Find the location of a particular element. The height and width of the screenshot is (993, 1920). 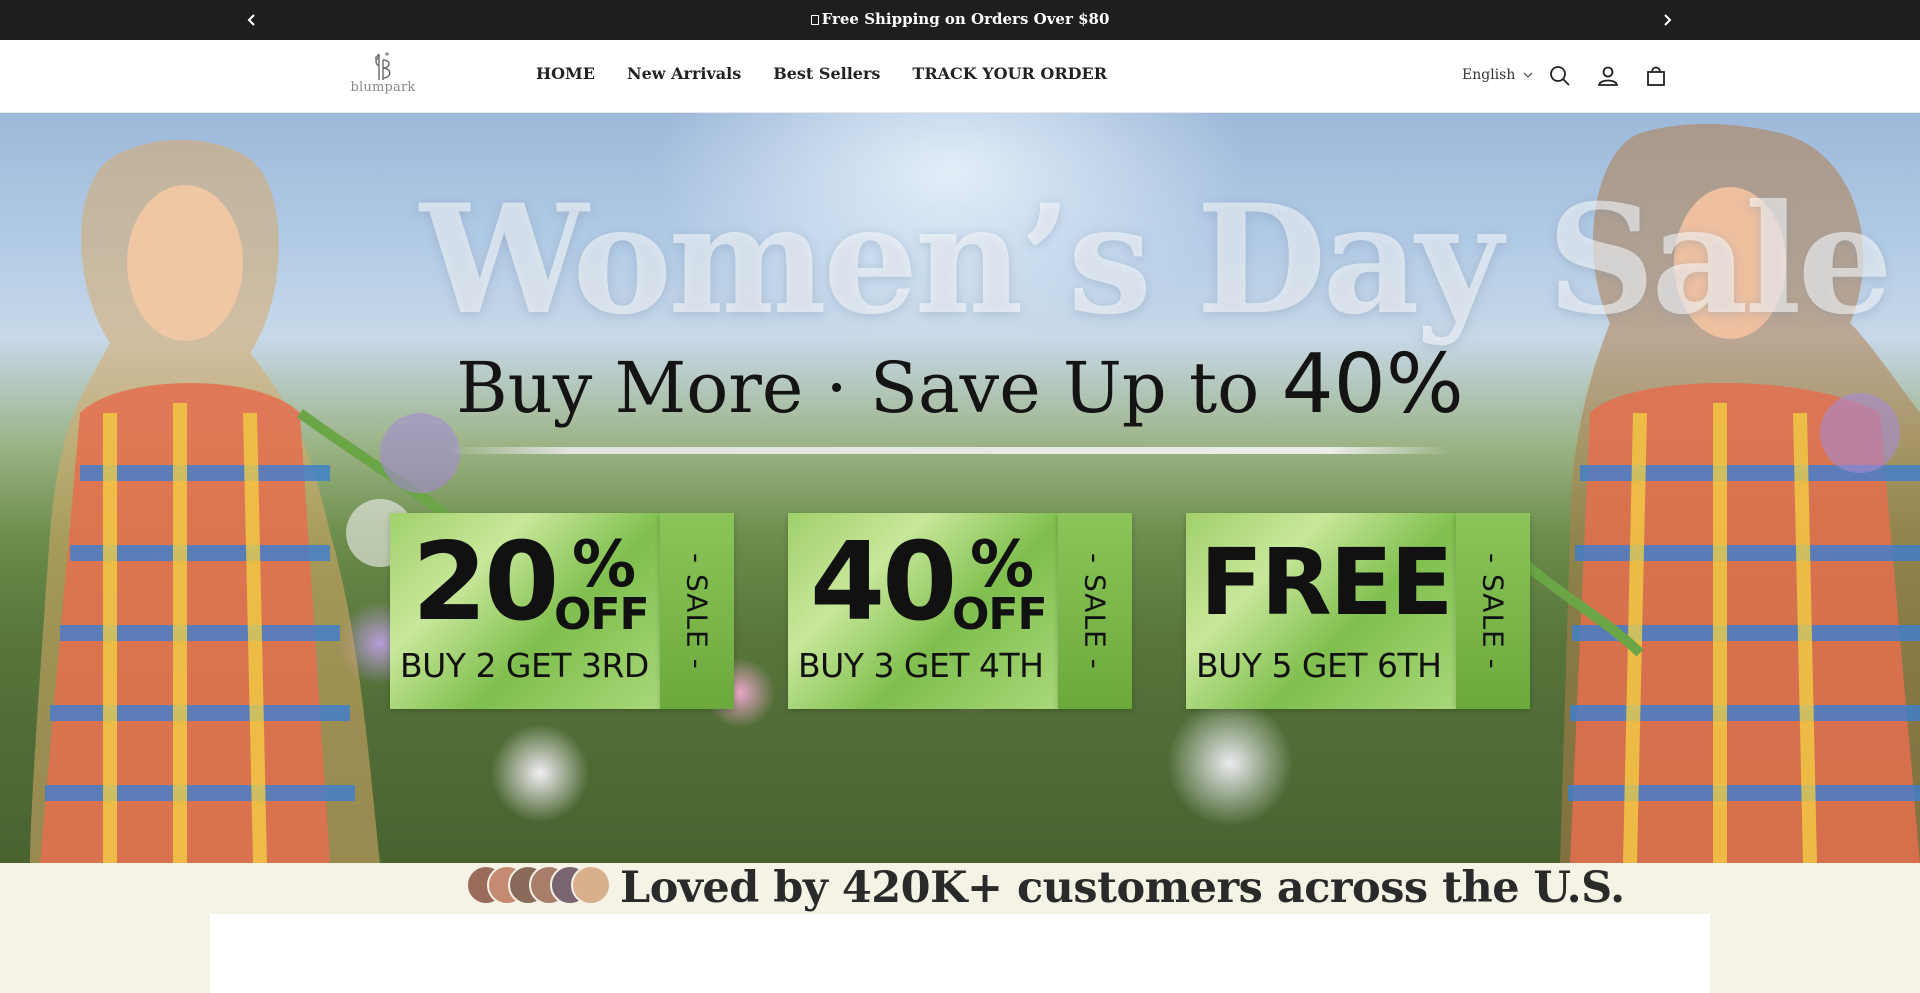

nav-home: HOME is located at coordinates (565, 73).